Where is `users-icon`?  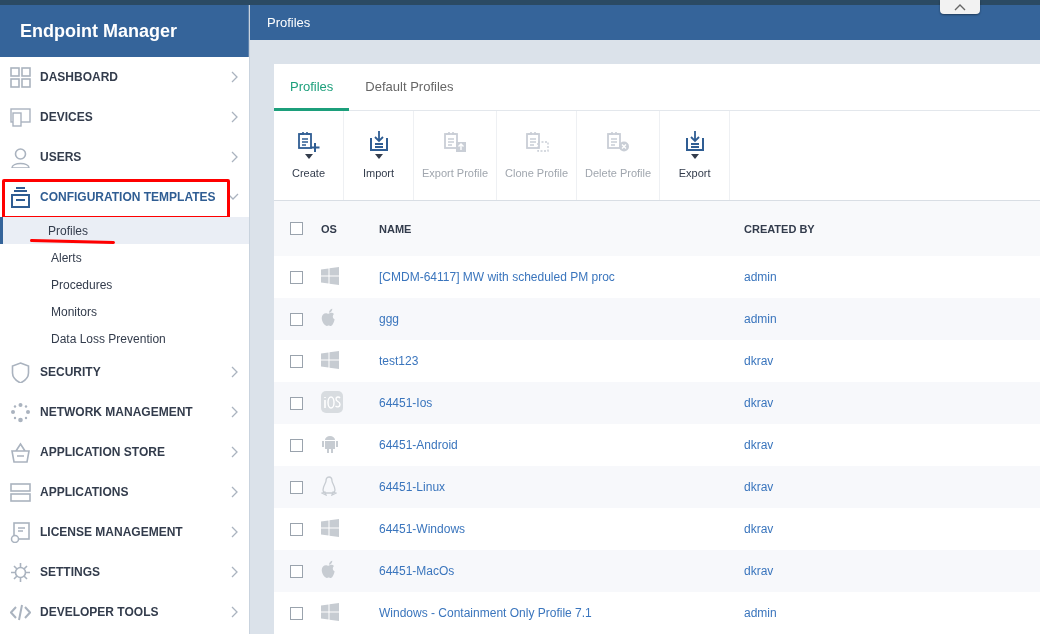 users-icon is located at coordinates (20, 157).